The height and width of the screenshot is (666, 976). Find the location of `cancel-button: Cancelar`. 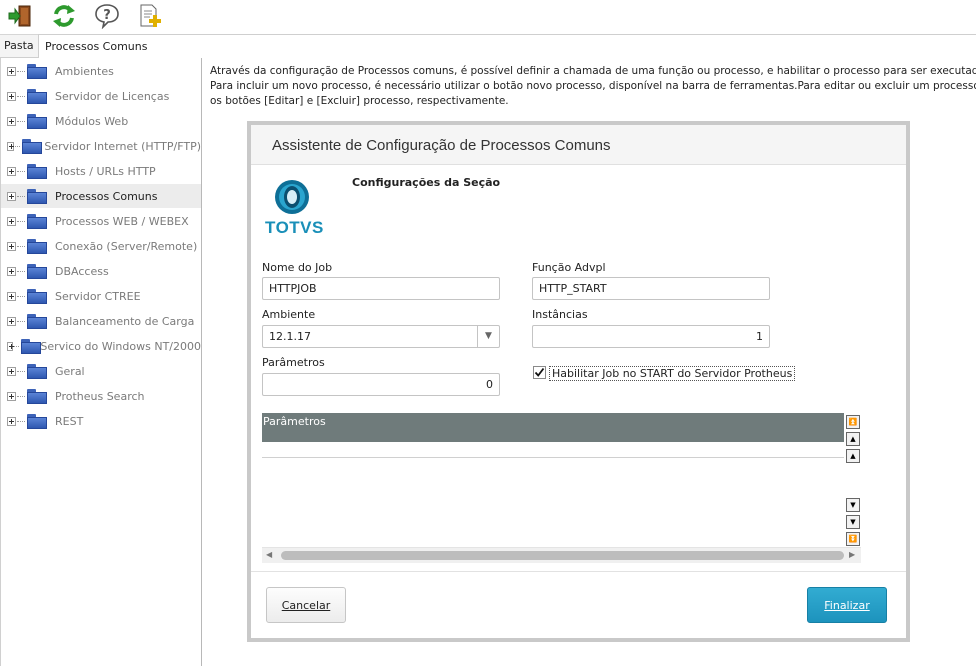

cancel-button: Cancelar is located at coordinates (306, 605).